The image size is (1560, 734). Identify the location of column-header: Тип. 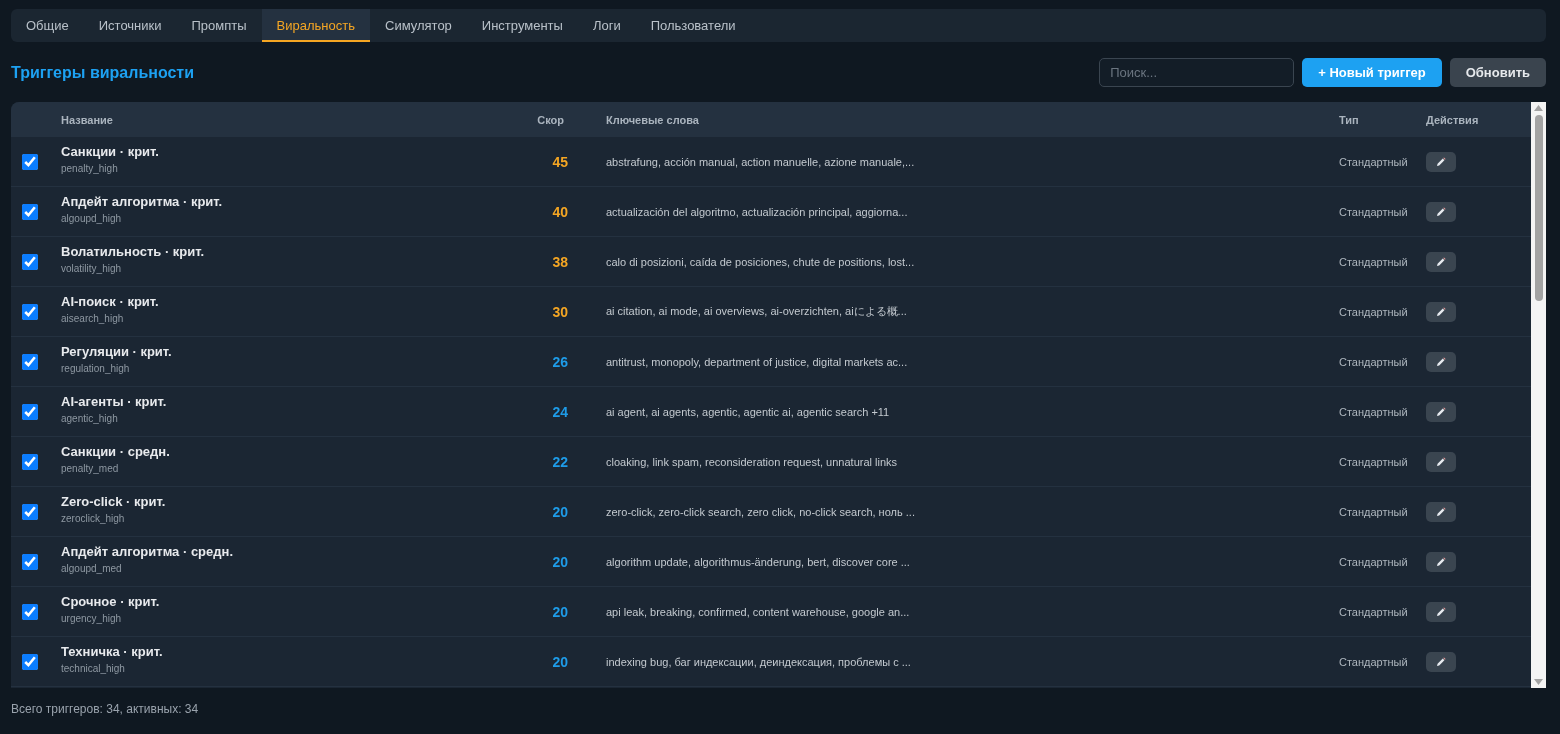
(1349, 119).